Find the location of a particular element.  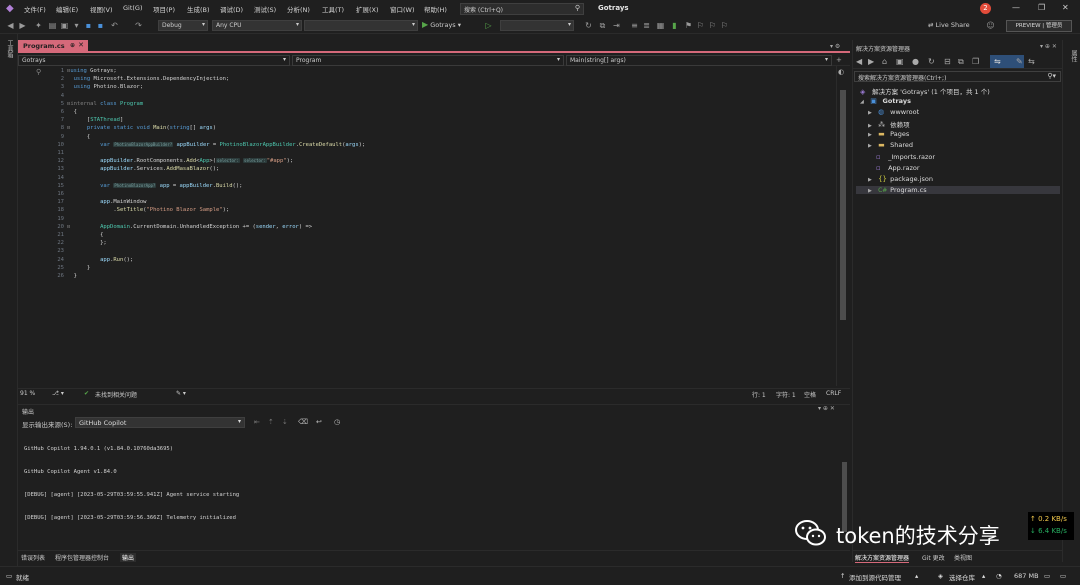

terminal-icon: ▭ is located at coordinates (1047, 576).